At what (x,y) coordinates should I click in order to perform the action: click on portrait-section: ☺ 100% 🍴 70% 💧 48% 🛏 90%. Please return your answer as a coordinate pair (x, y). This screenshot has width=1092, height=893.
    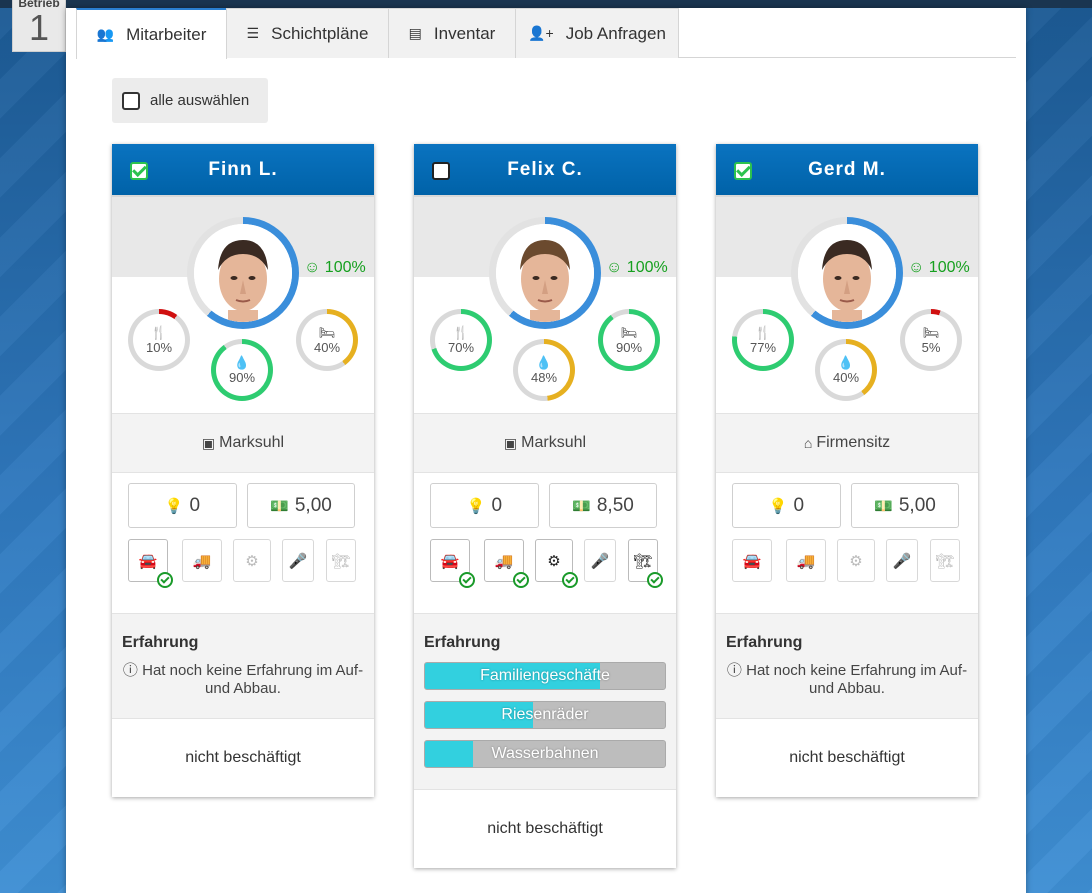
    Looking at the image, I should click on (545, 305).